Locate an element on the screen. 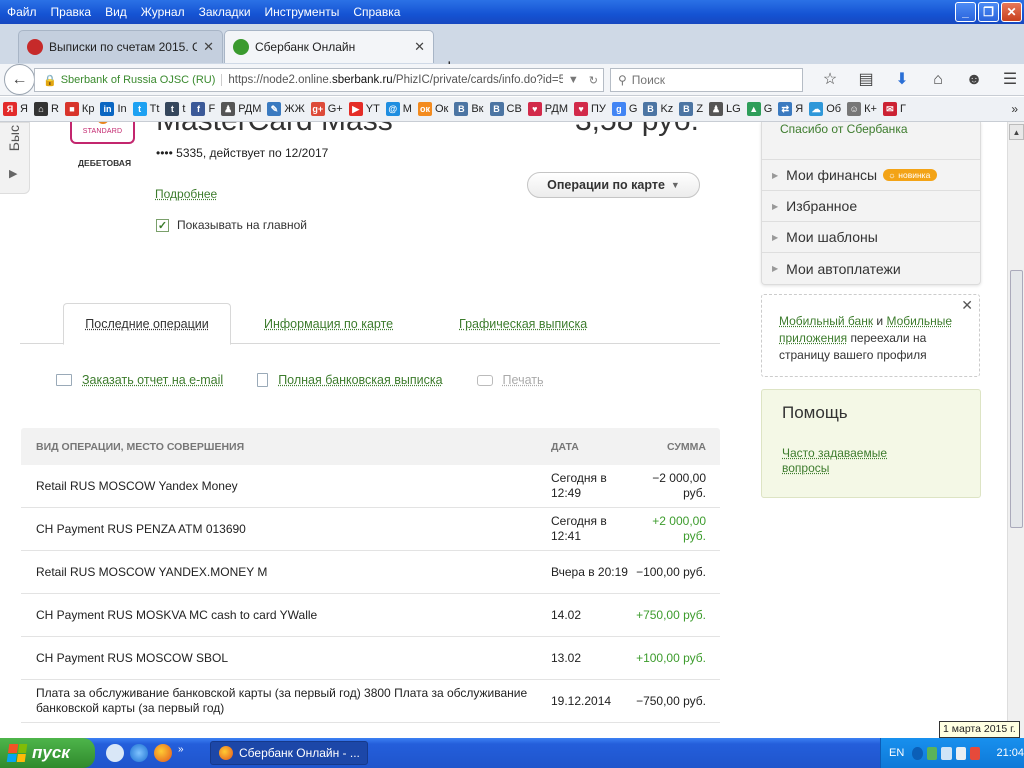 The width and height of the screenshot is (1024, 768). hamburger-menu-icon: ☰ is located at coordinates (1008, 80).